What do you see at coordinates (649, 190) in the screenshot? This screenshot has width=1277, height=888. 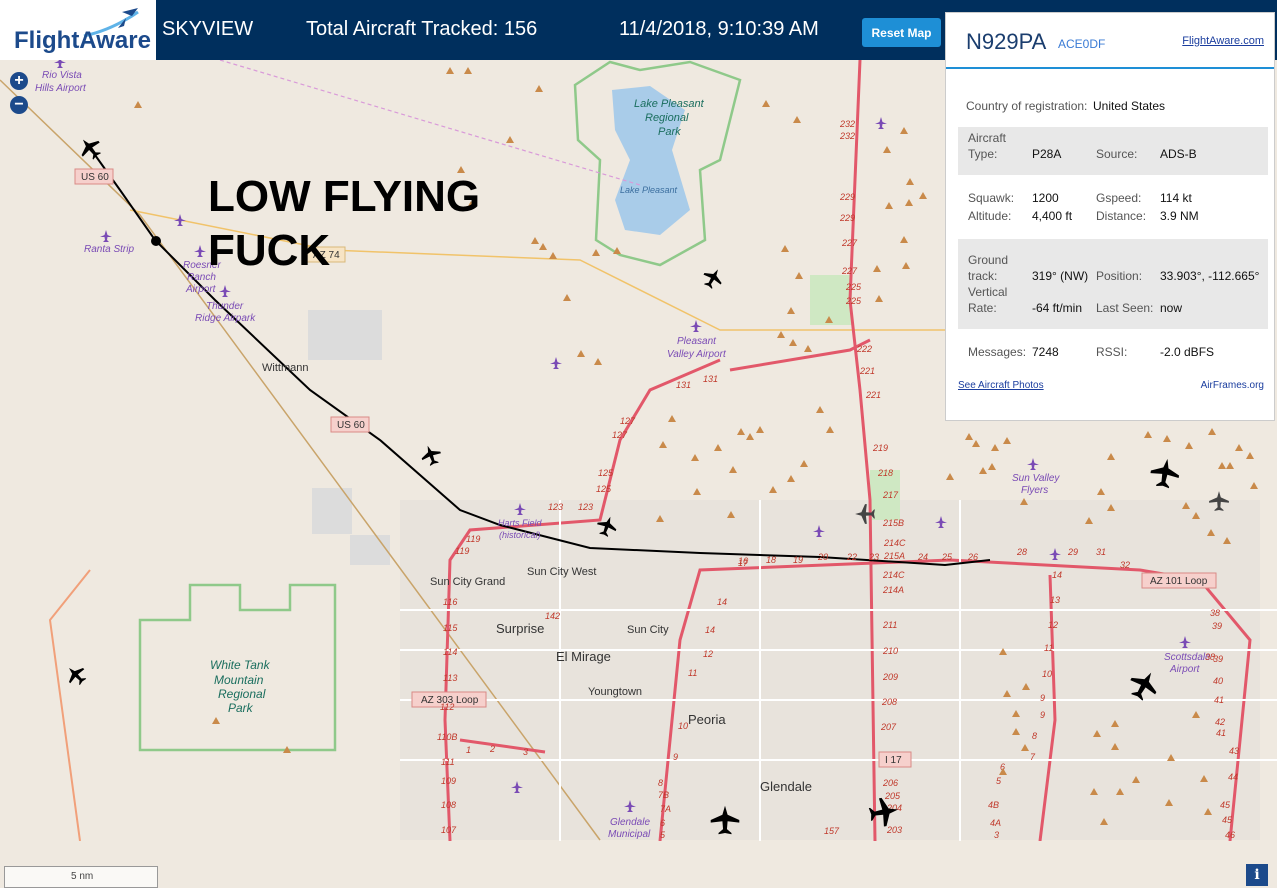 I see `place-label: Lake Pleasant` at bounding box center [649, 190].